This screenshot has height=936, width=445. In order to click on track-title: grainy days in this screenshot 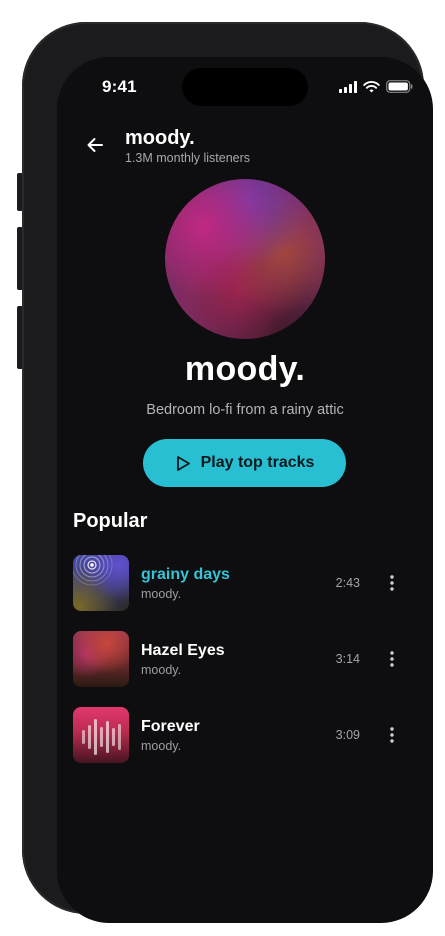, I will do `click(185, 574)`.